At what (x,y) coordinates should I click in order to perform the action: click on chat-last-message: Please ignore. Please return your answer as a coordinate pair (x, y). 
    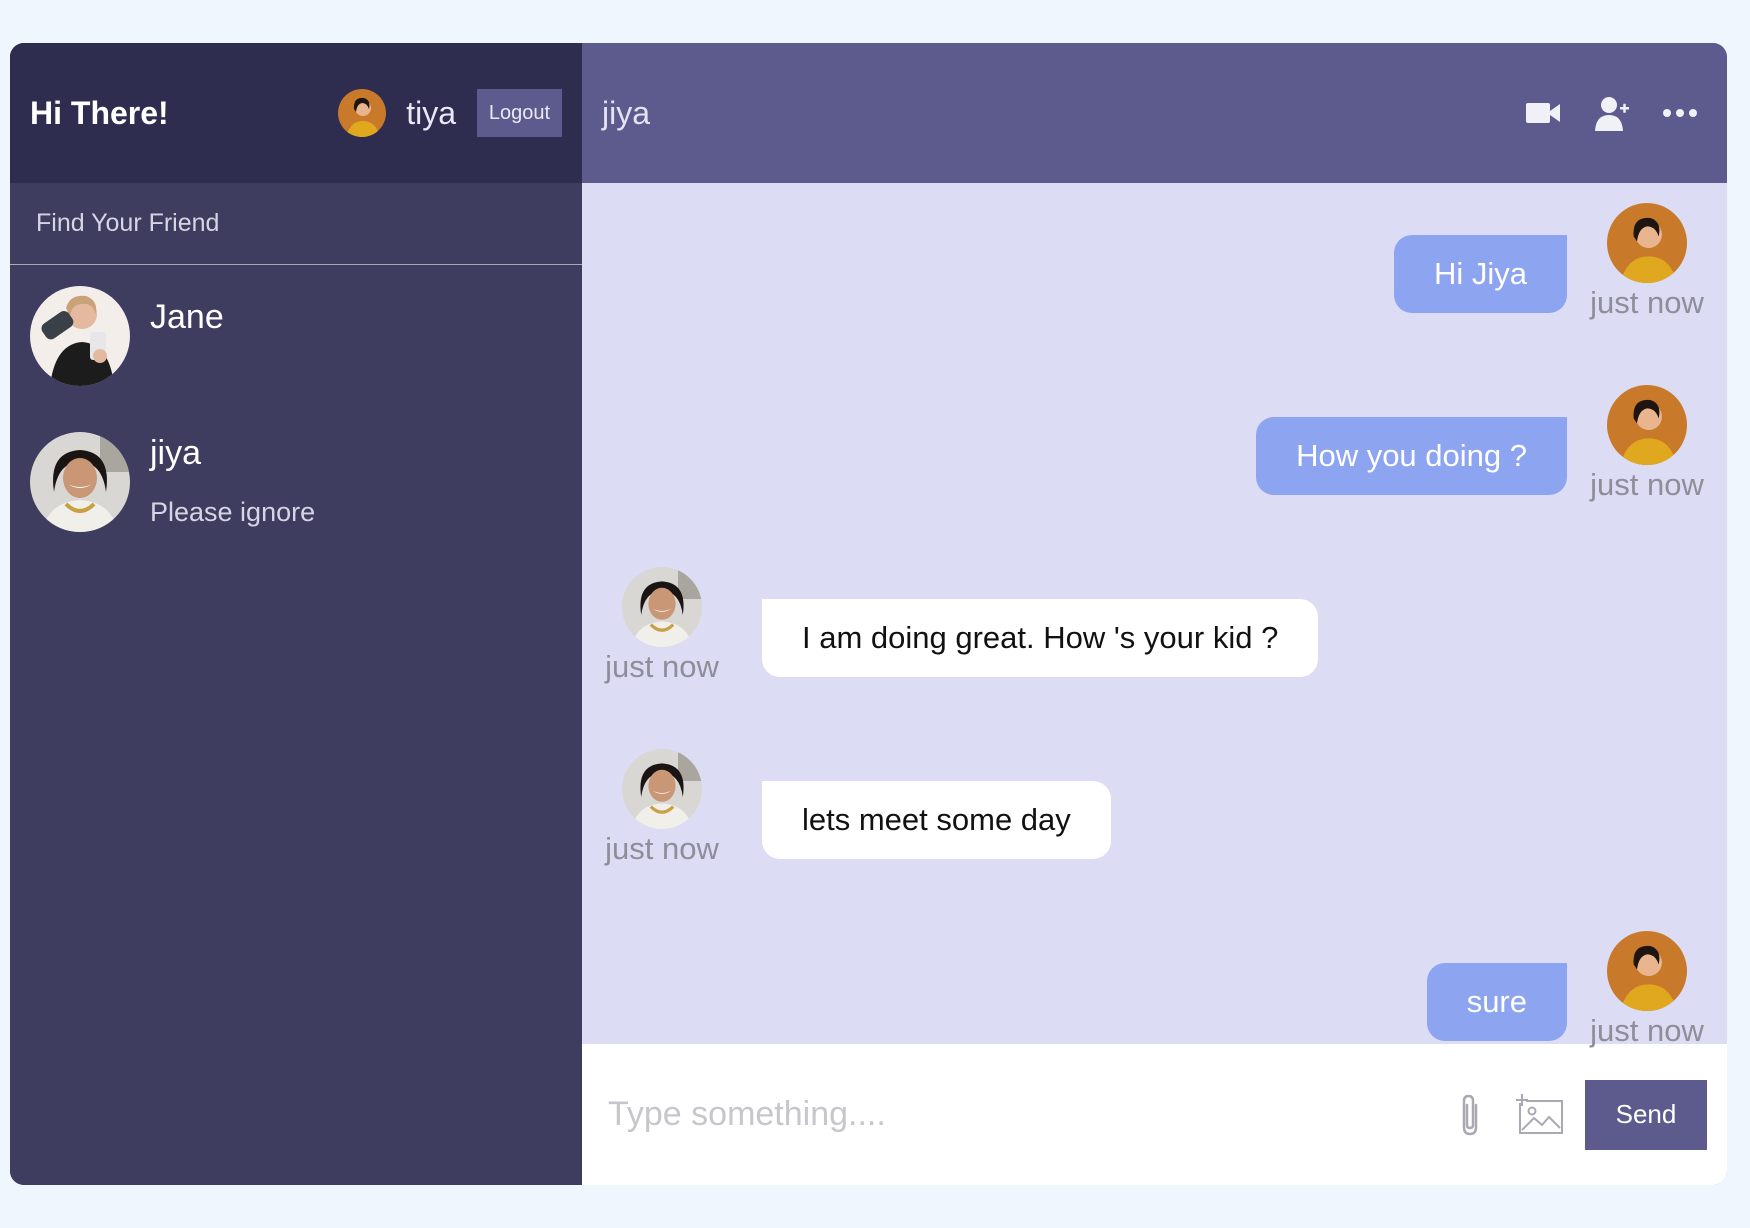
    Looking at the image, I should click on (233, 512).